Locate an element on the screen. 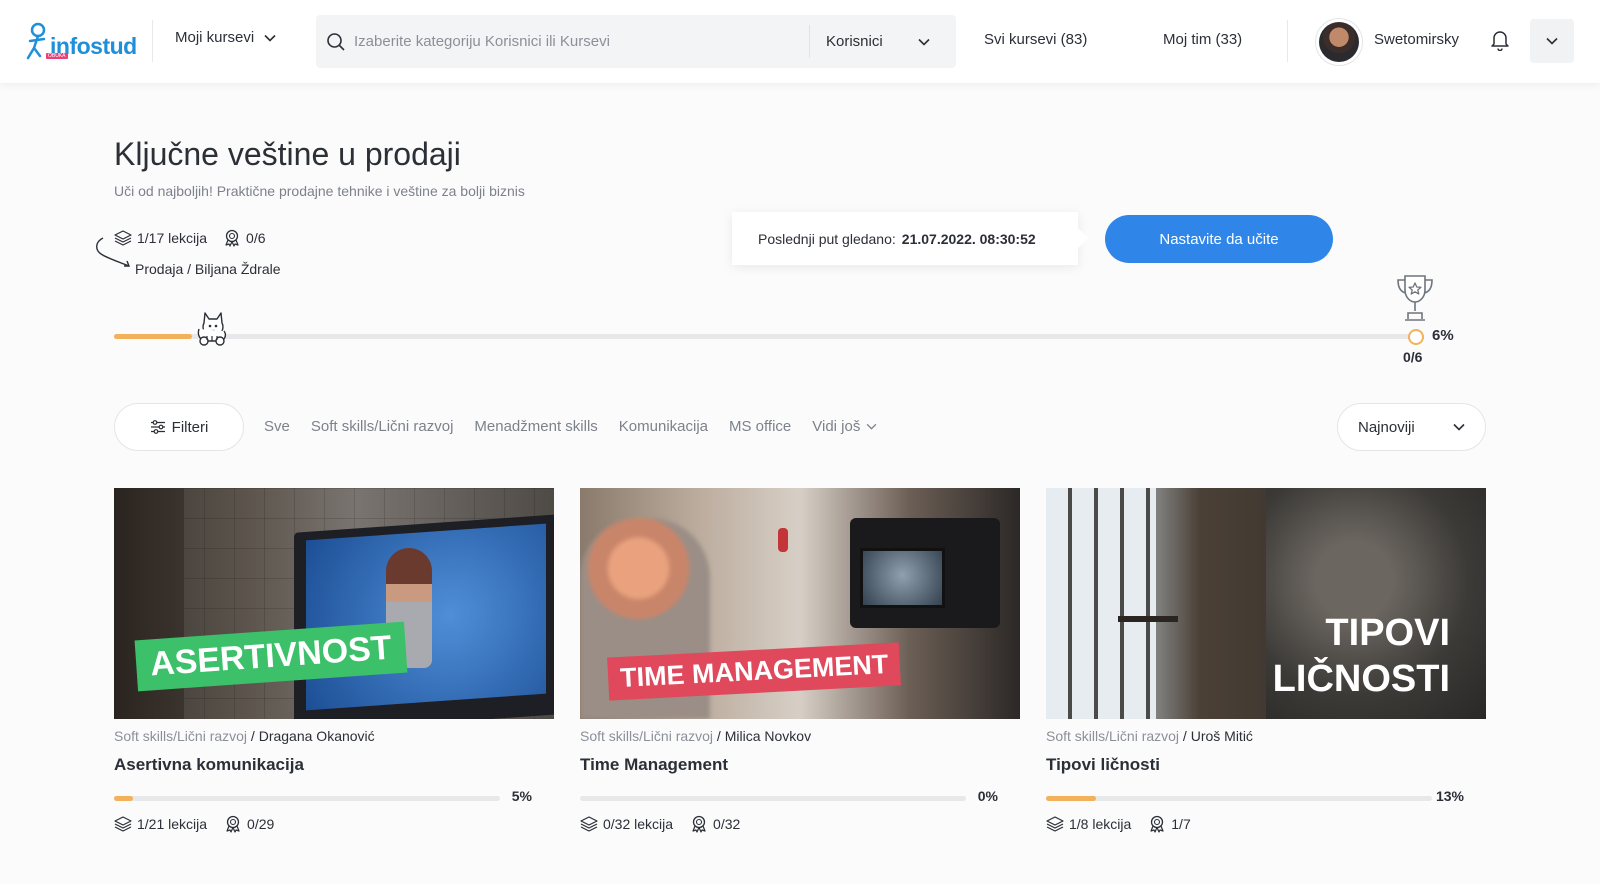 The height and width of the screenshot is (884, 1600). avatar-image is located at coordinates (1339, 42).